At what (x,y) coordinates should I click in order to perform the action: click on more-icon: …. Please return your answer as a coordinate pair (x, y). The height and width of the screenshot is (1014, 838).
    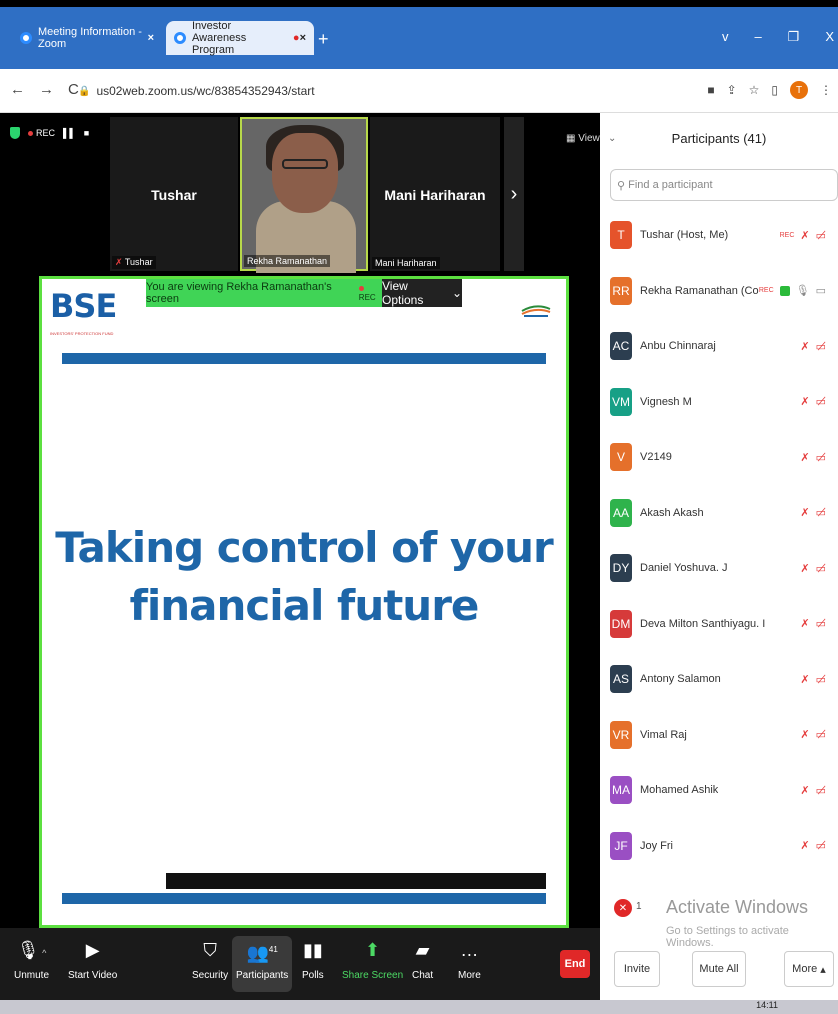
    Looking at the image, I should click on (469, 950).